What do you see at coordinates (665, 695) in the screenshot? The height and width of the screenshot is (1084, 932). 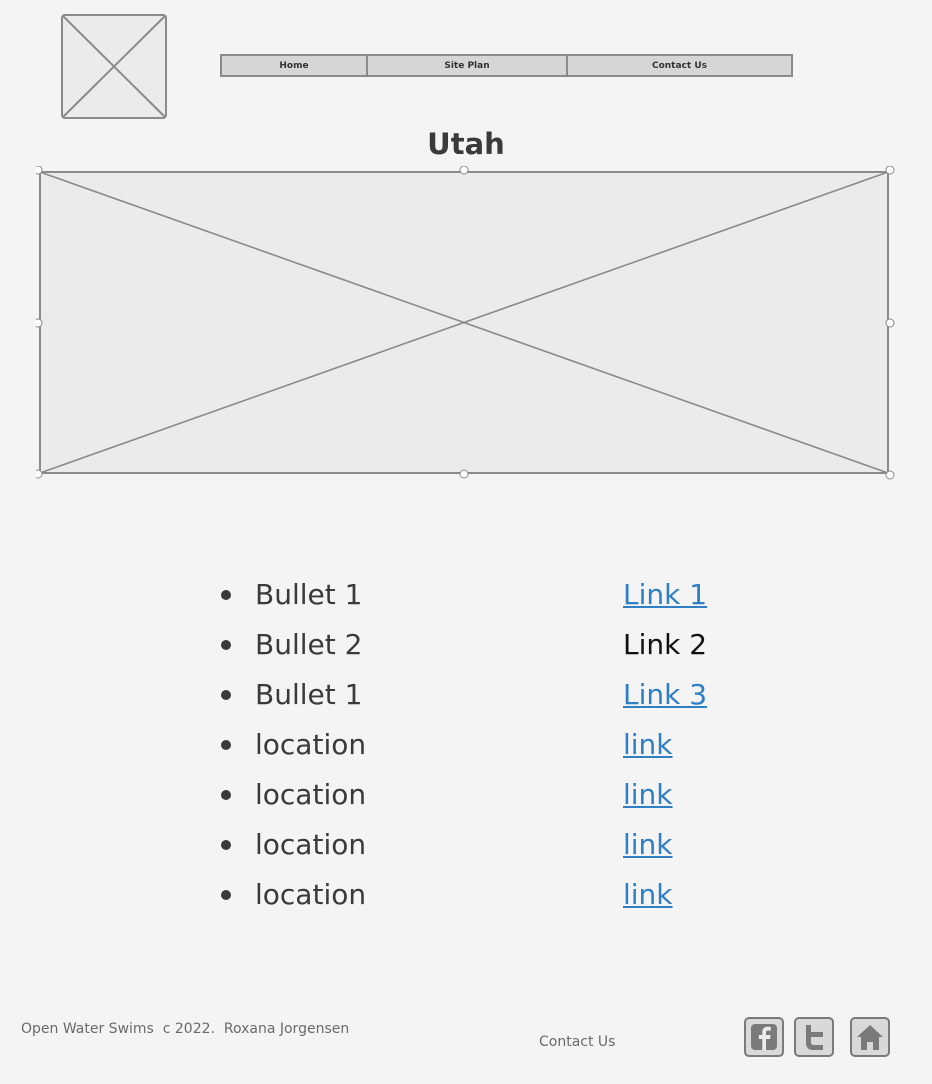 I see `link-3: Link 3` at bounding box center [665, 695].